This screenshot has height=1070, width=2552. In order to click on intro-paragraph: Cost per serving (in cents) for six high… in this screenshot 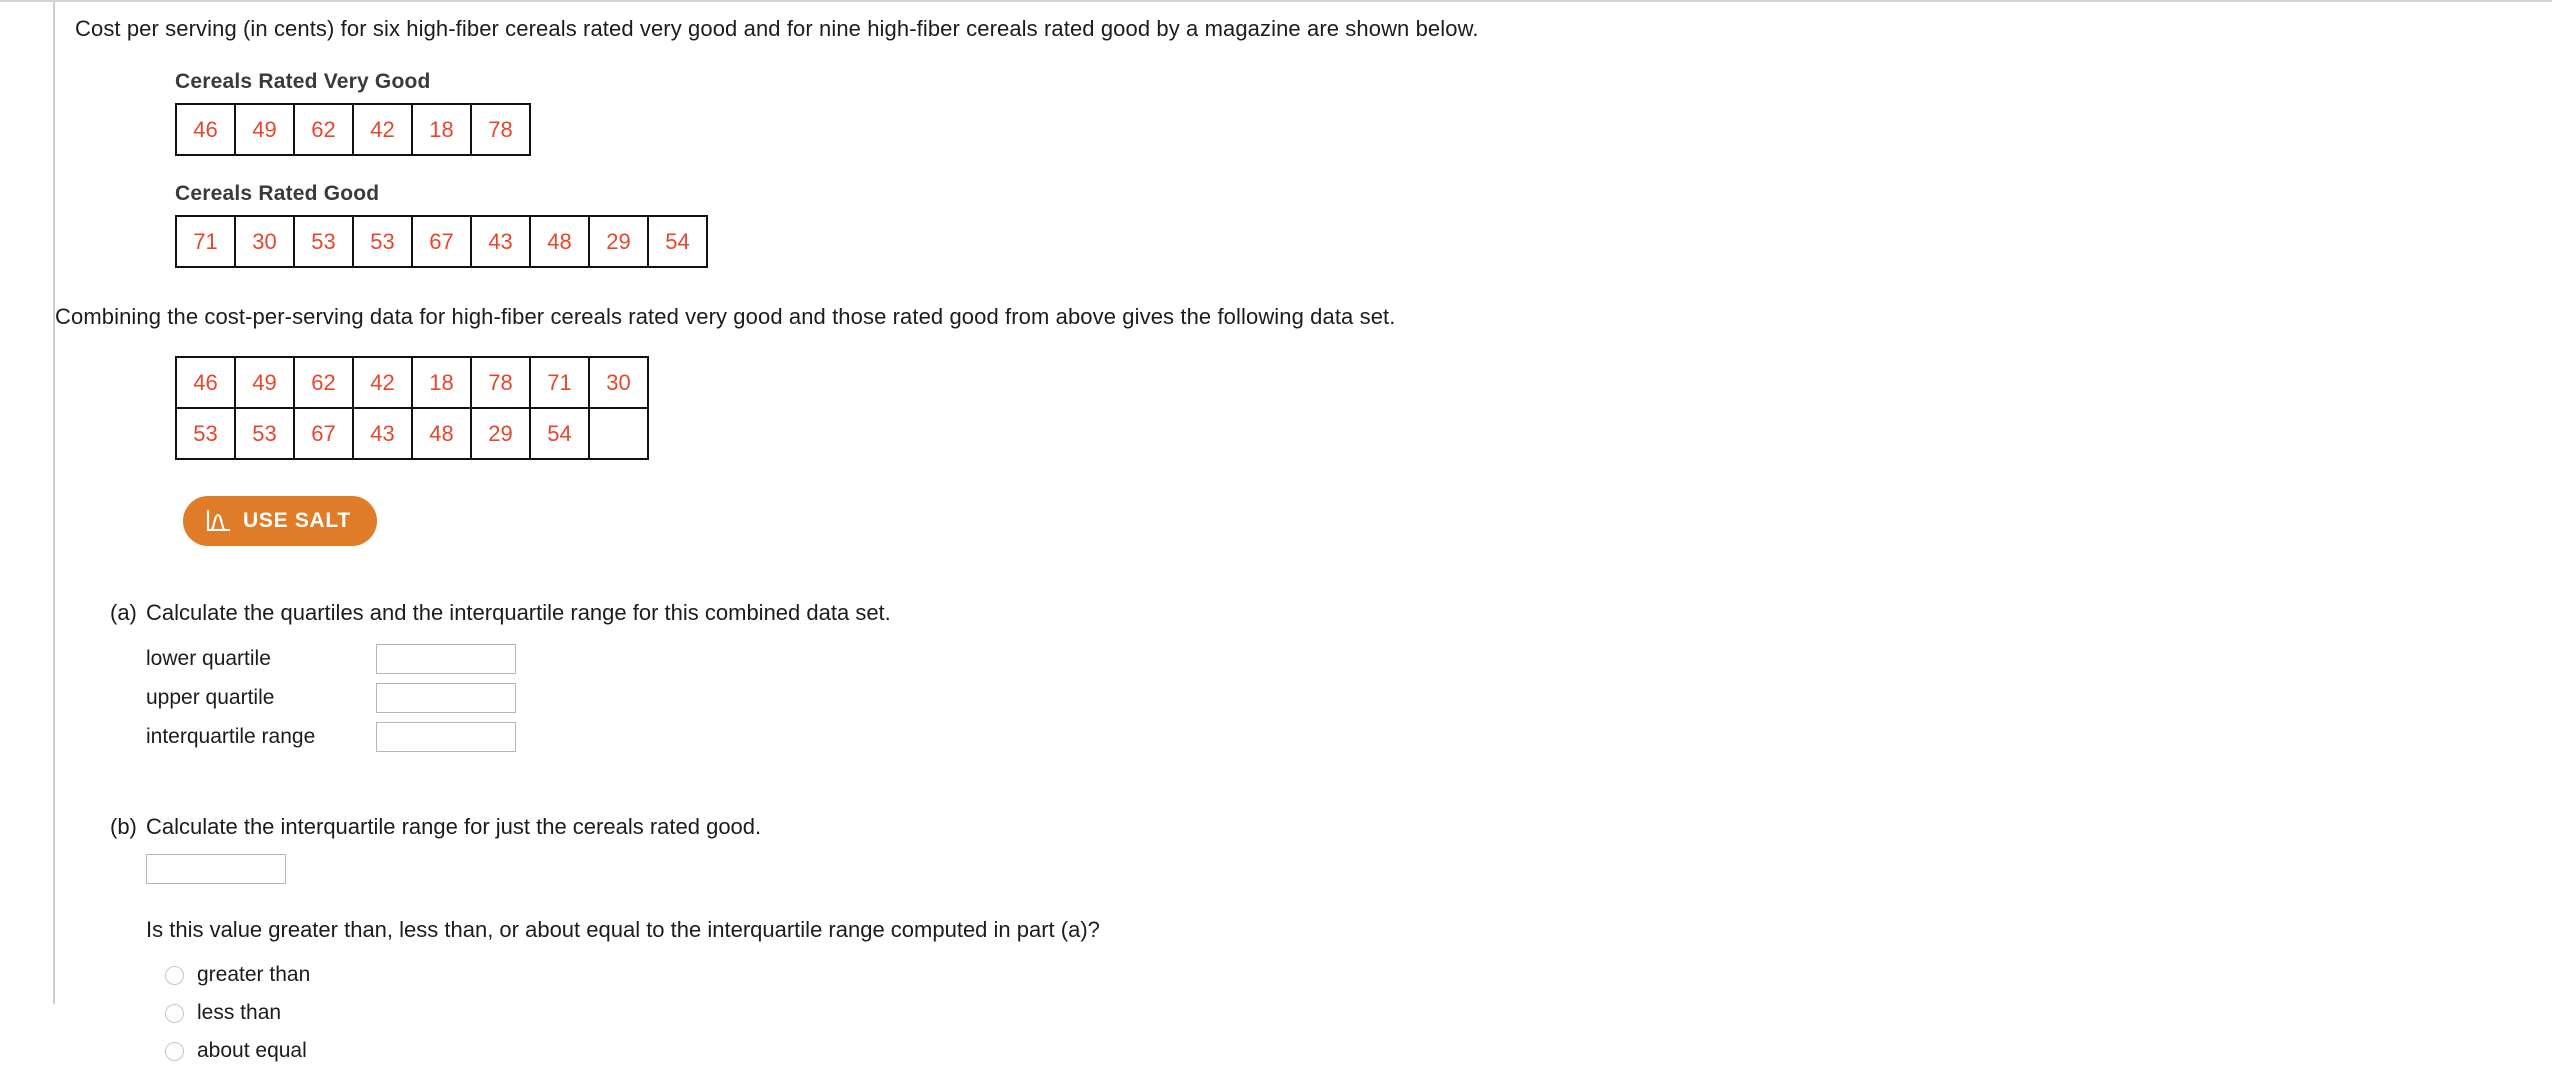, I will do `click(777, 28)`.